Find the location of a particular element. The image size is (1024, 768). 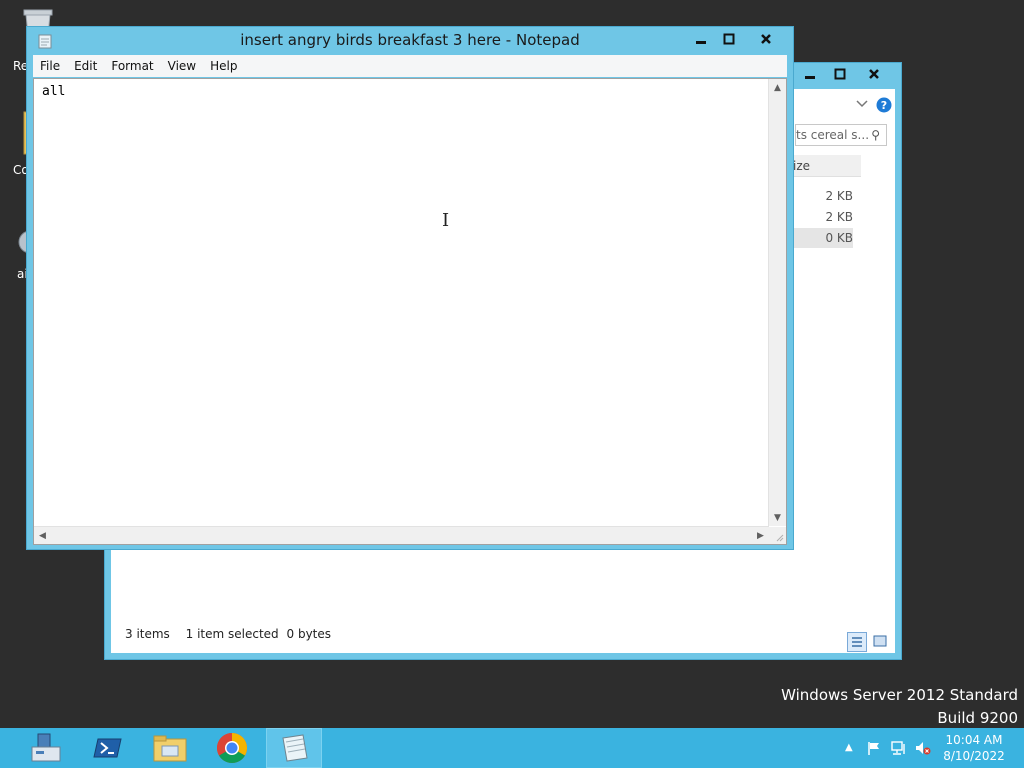

details-view-icon is located at coordinates (857, 642).